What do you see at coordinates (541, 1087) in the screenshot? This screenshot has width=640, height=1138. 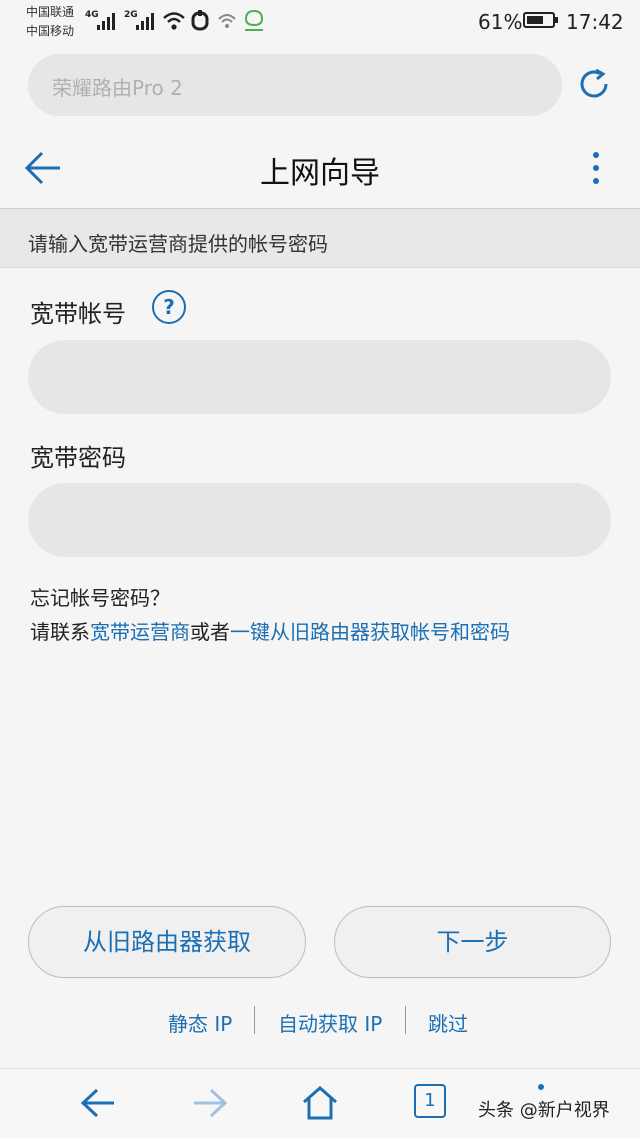 I see `menu-dot-icon` at bounding box center [541, 1087].